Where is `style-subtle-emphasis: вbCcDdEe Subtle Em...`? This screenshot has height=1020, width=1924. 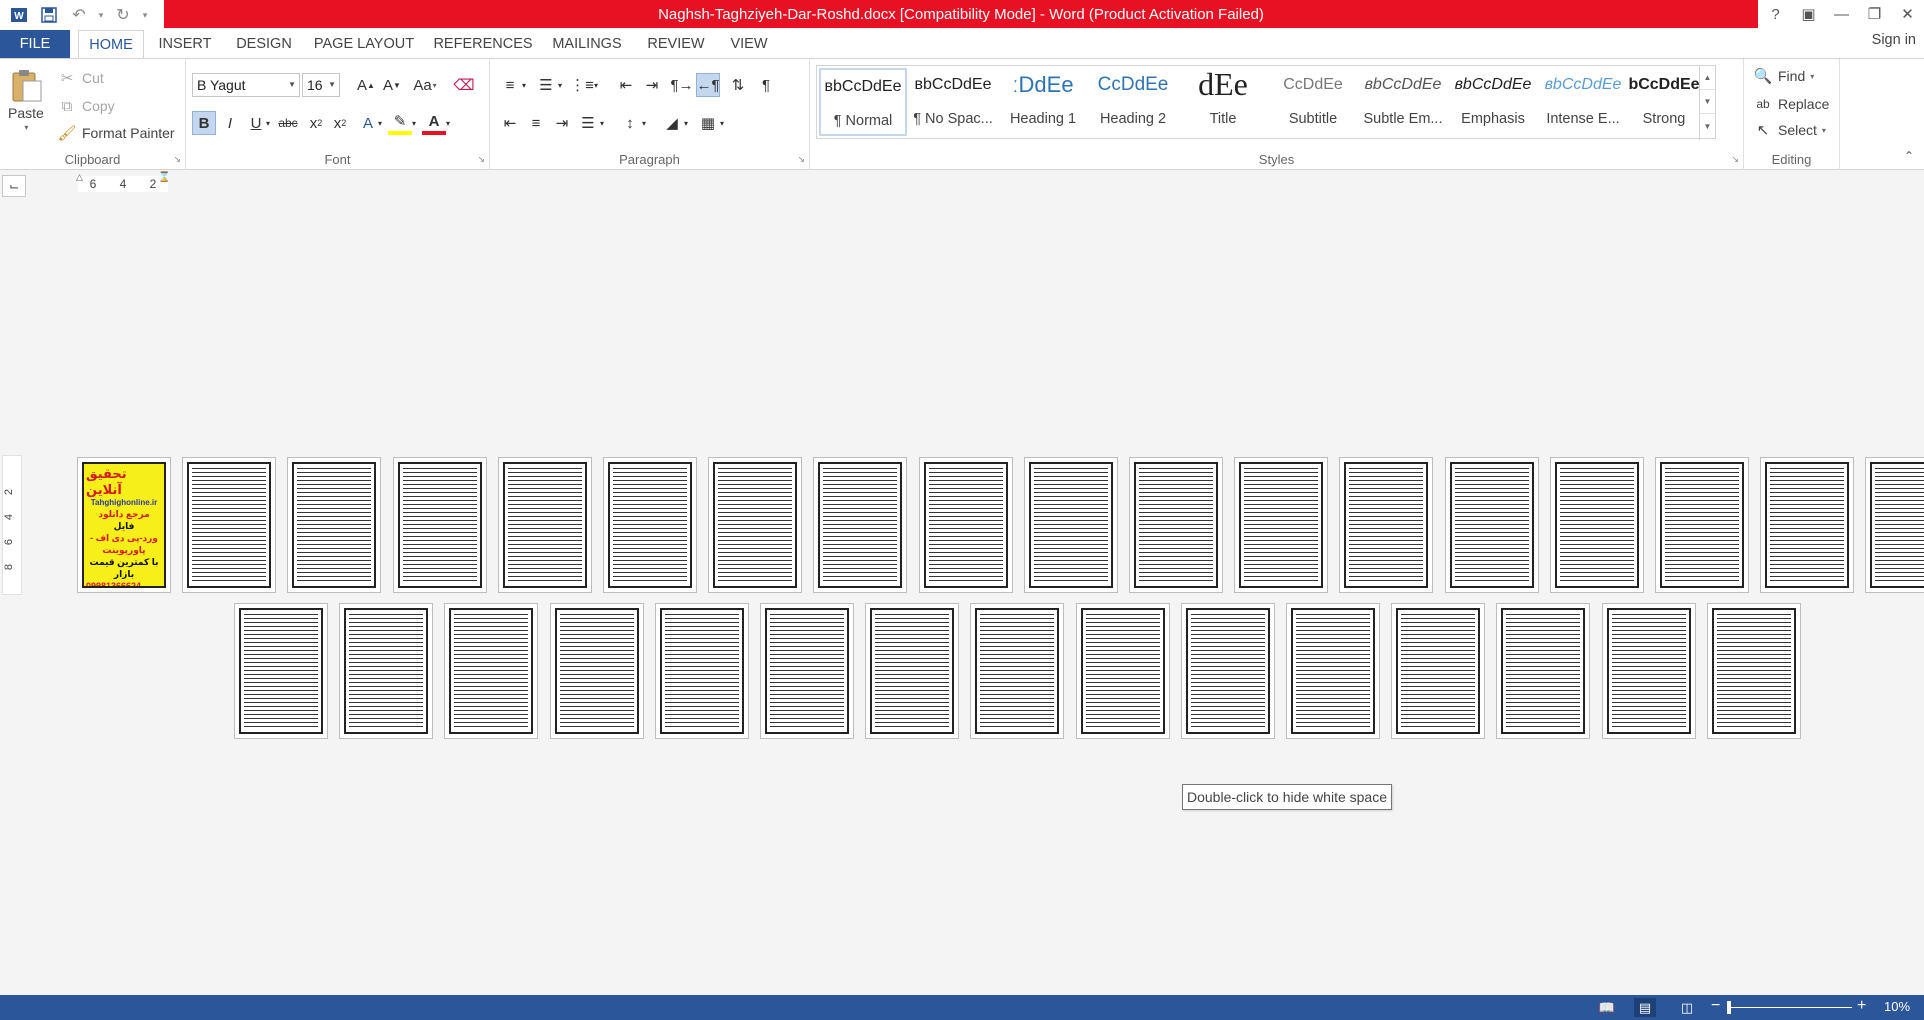
style-subtle-emphasis: вbCcDdEe Subtle Em... is located at coordinates (1403, 102).